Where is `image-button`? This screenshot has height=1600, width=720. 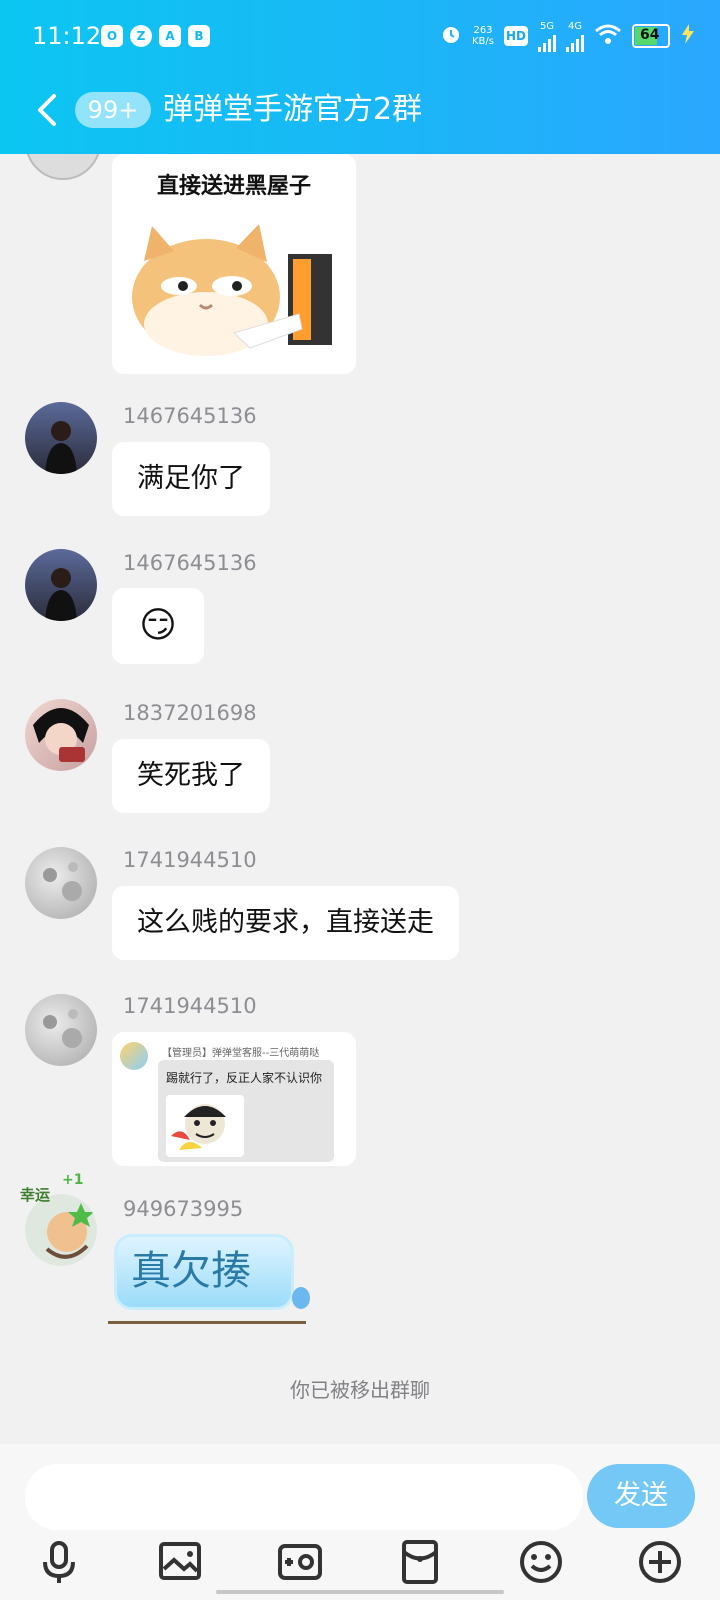 image-button is located at coordinates (180, 1562).